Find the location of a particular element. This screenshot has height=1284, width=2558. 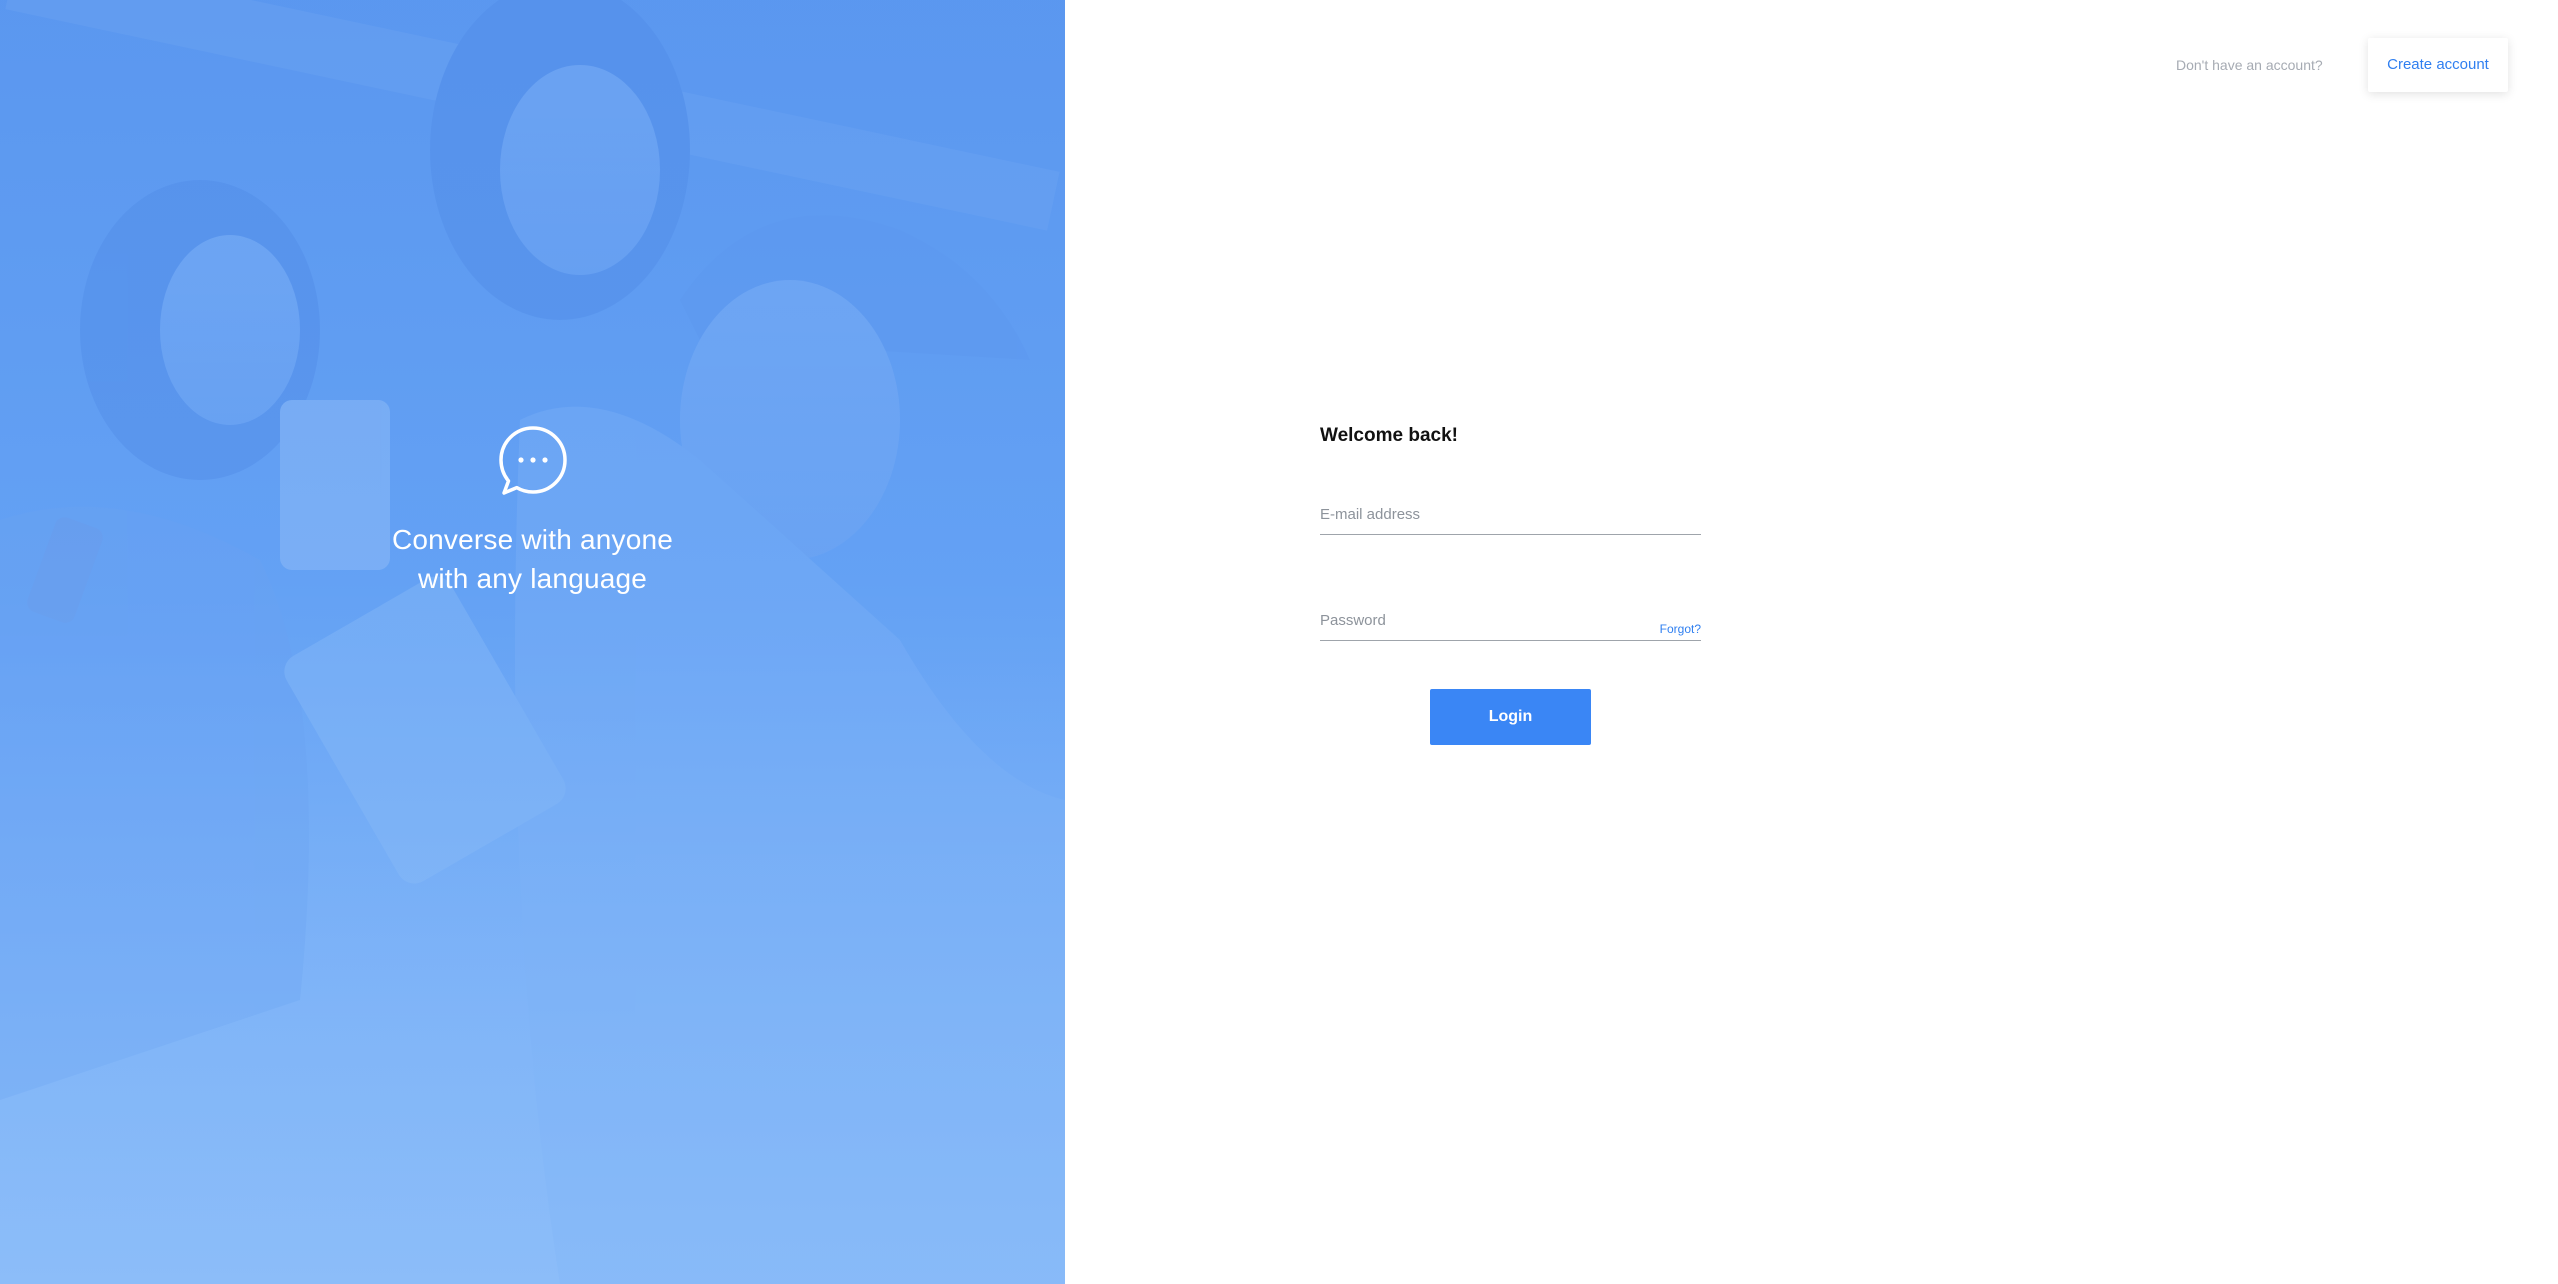

login-button: Login is located at coordinates (1510, 717).